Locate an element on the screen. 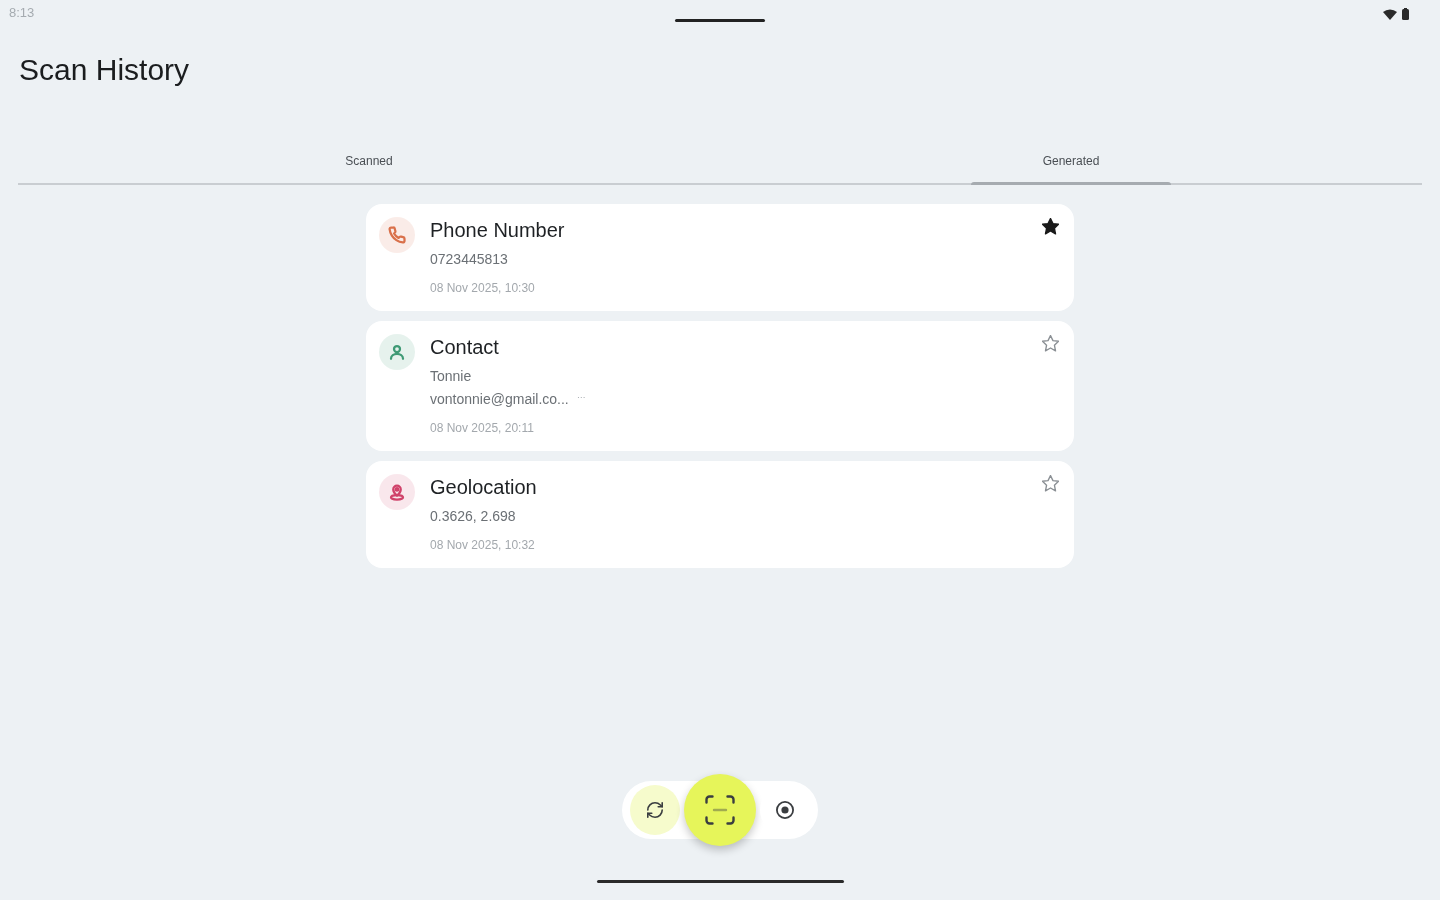 The height and width of the screenshot is (900, 1440). card-title: Phone Number is located at coordinates (497, 230).